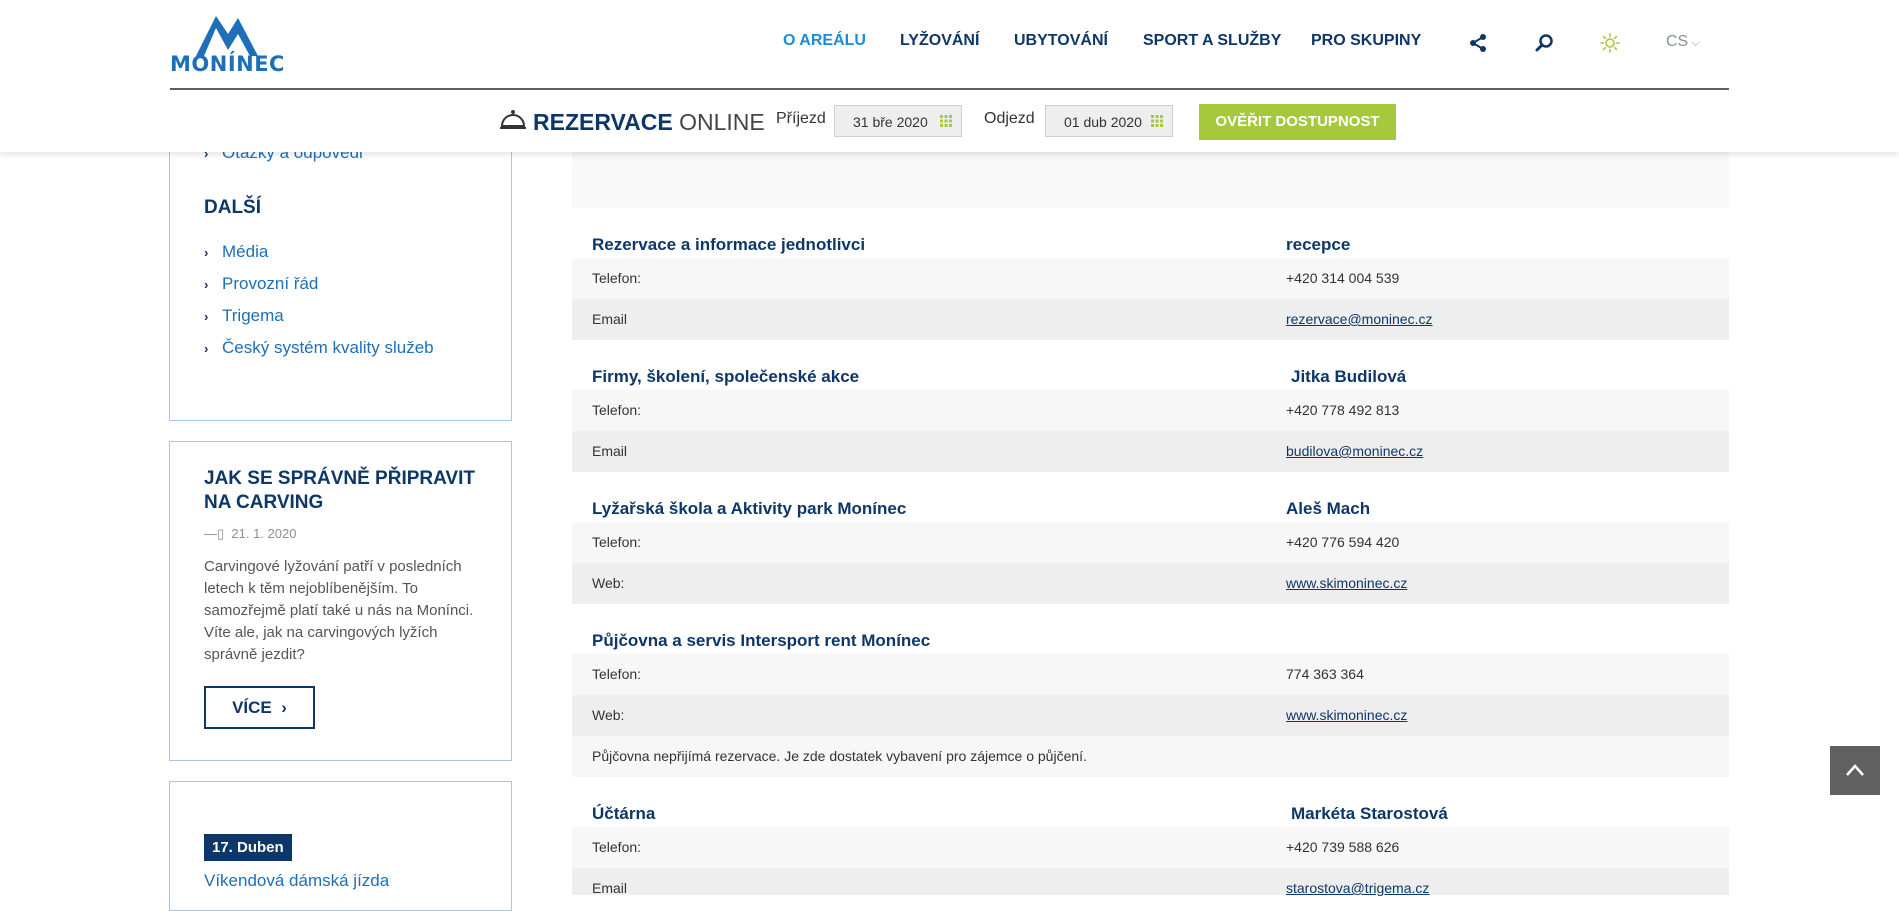 The width and height of the screenshot is (1899, 911). Describe the element at coordinates (1343, 410) in the screenshot. I see `row-value: +420 778 492 813` at that location.